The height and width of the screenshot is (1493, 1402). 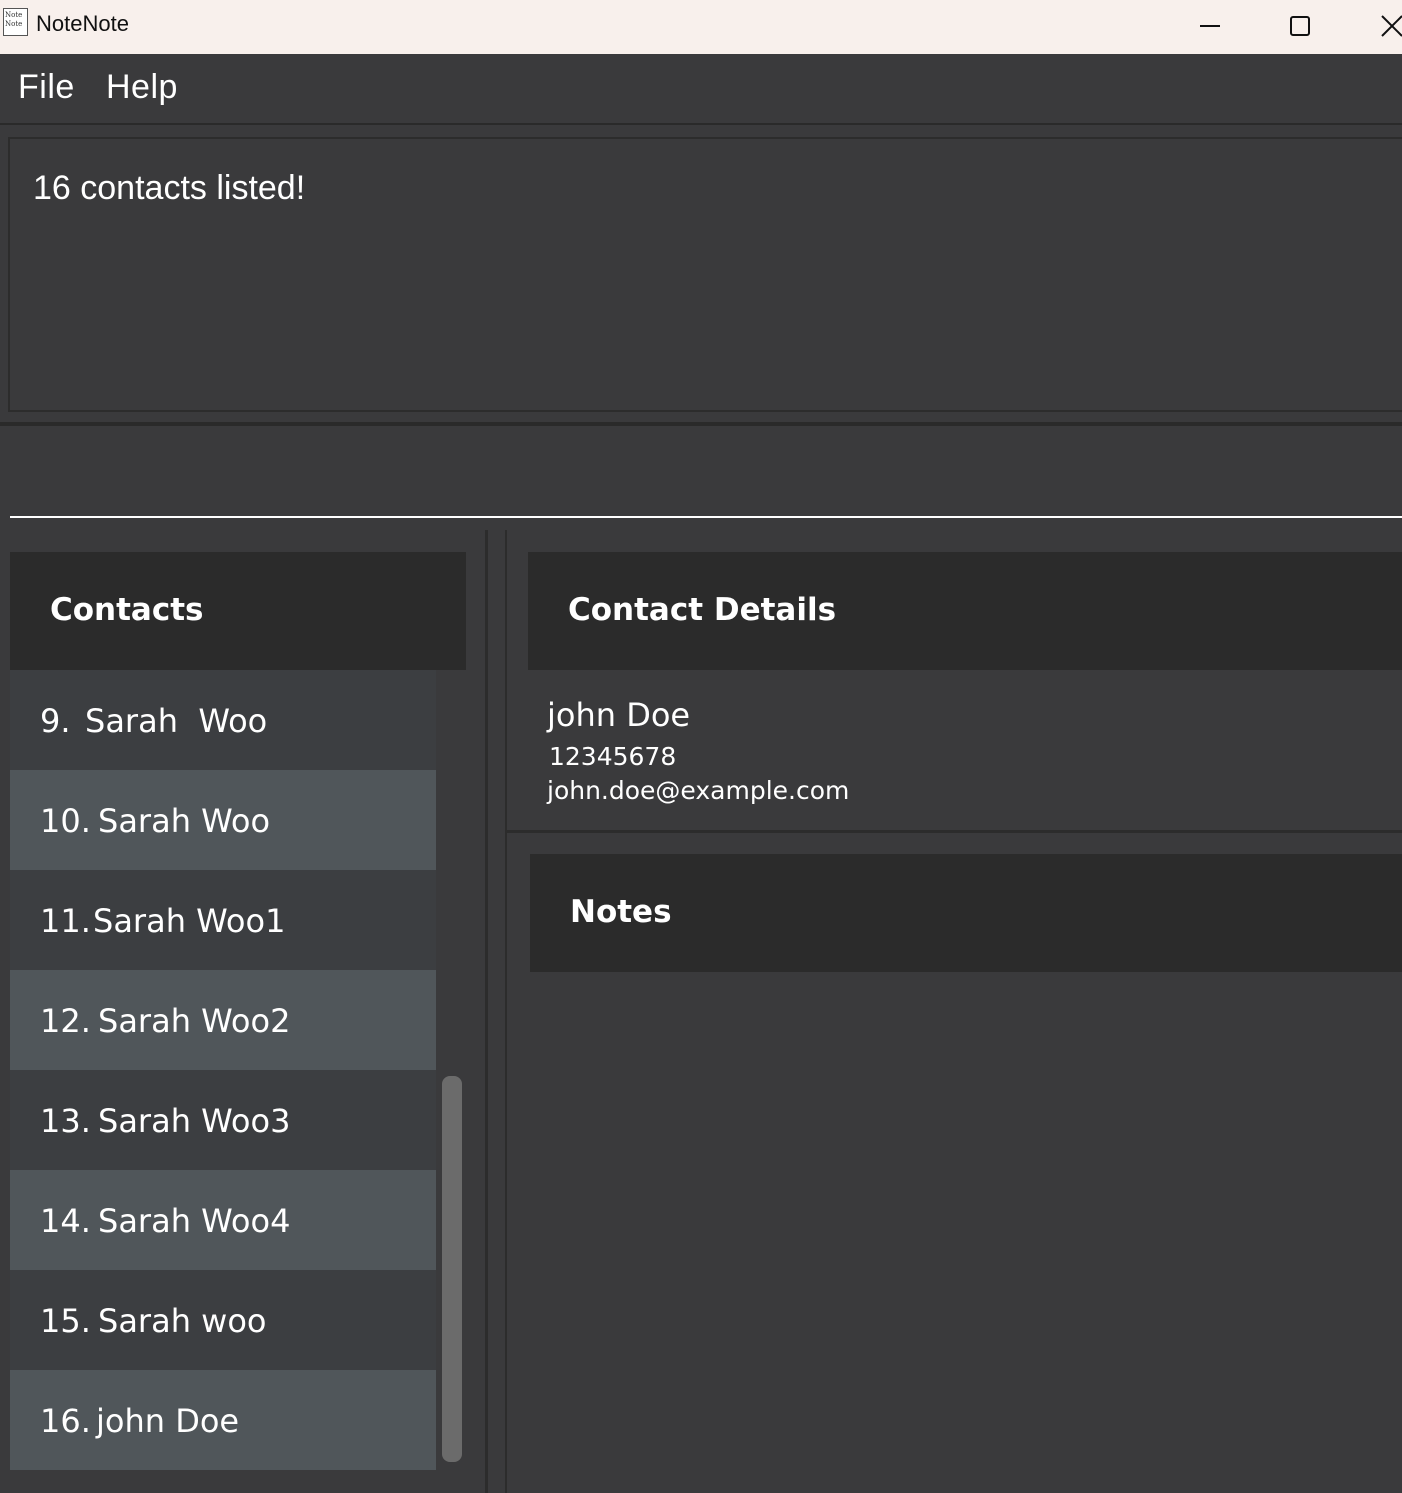 I want to click on command-input, so click(x=706, y=472).